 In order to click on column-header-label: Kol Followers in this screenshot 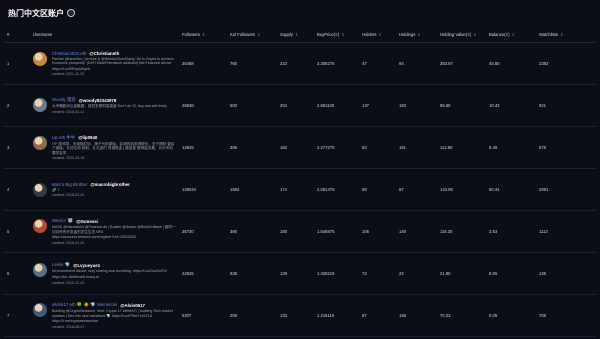, I will do `click(243, 34)`.